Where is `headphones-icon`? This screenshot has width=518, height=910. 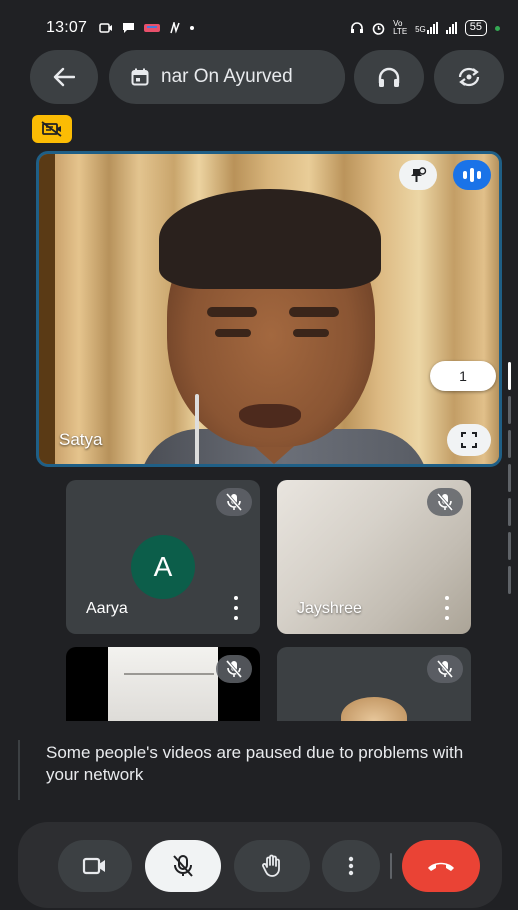
headphones-icon is located at coordinates (389, 77).